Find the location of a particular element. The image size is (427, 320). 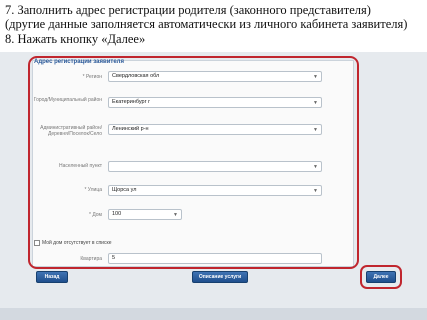

screen-footer is located at coordinates (213, 314).